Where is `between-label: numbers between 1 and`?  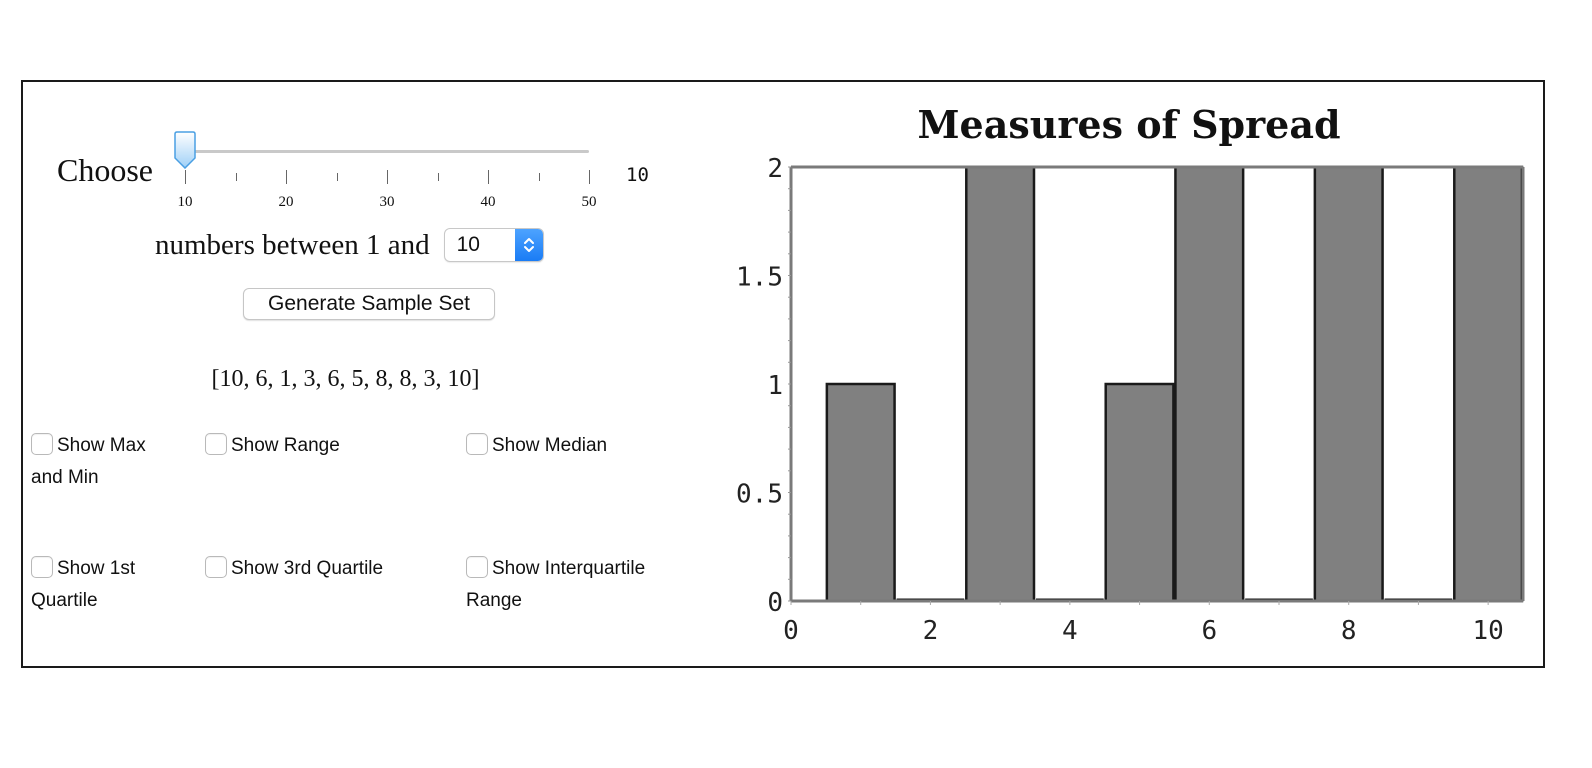 between-label: numbers between 1 and is located at coordinates (292, 244).